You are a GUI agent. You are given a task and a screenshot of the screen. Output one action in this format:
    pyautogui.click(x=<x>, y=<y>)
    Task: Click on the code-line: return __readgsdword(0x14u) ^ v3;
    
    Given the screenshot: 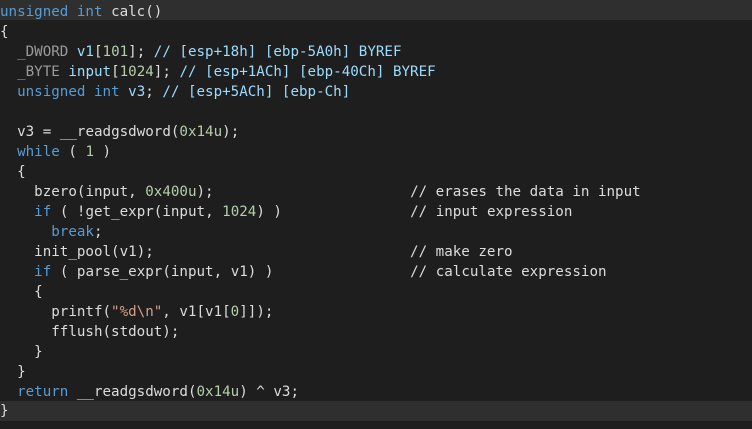 What is the action you would take?
    pyautogui.click(x=149, y=392)
    